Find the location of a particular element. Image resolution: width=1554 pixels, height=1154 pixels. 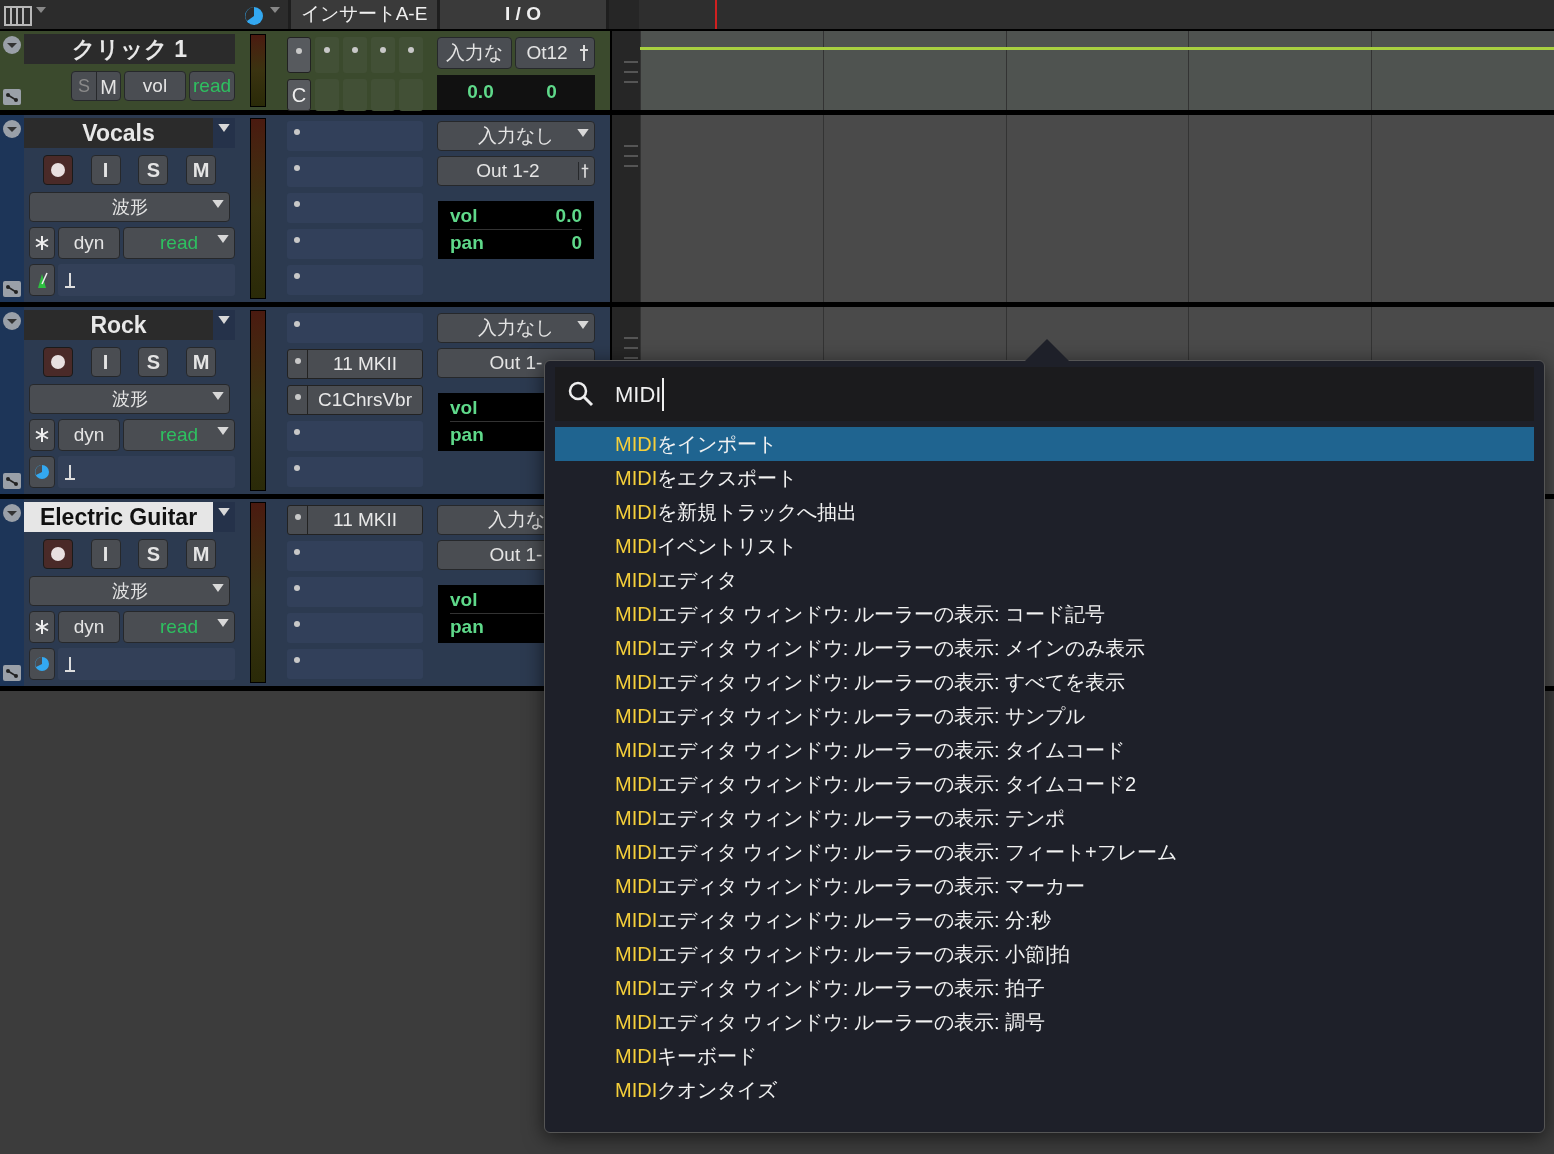

track-name: Rock is located at coordinates (118, 325).